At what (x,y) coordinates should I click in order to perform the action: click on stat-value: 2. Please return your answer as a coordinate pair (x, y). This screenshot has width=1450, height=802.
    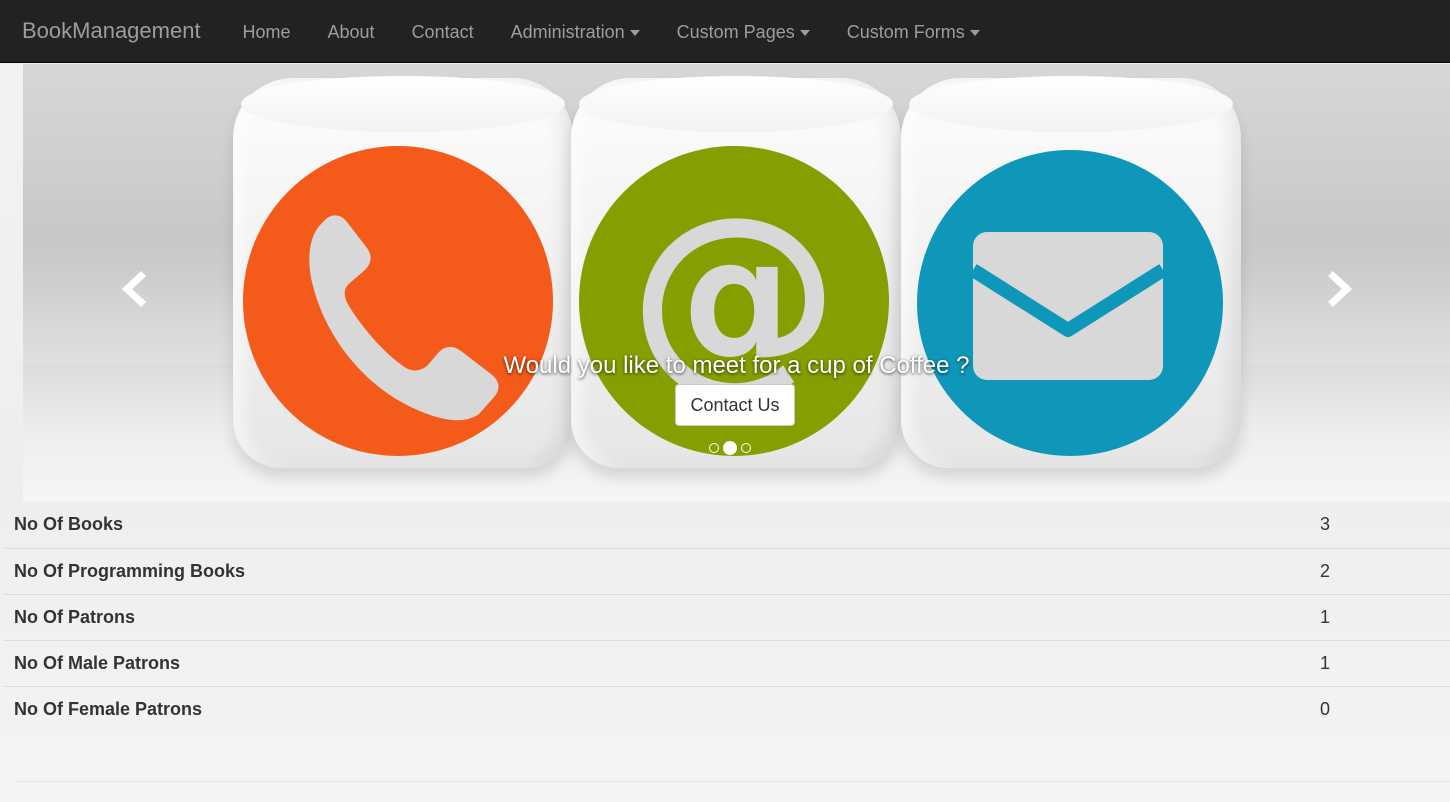
    Looking at the image, I should click on (1380, 570).